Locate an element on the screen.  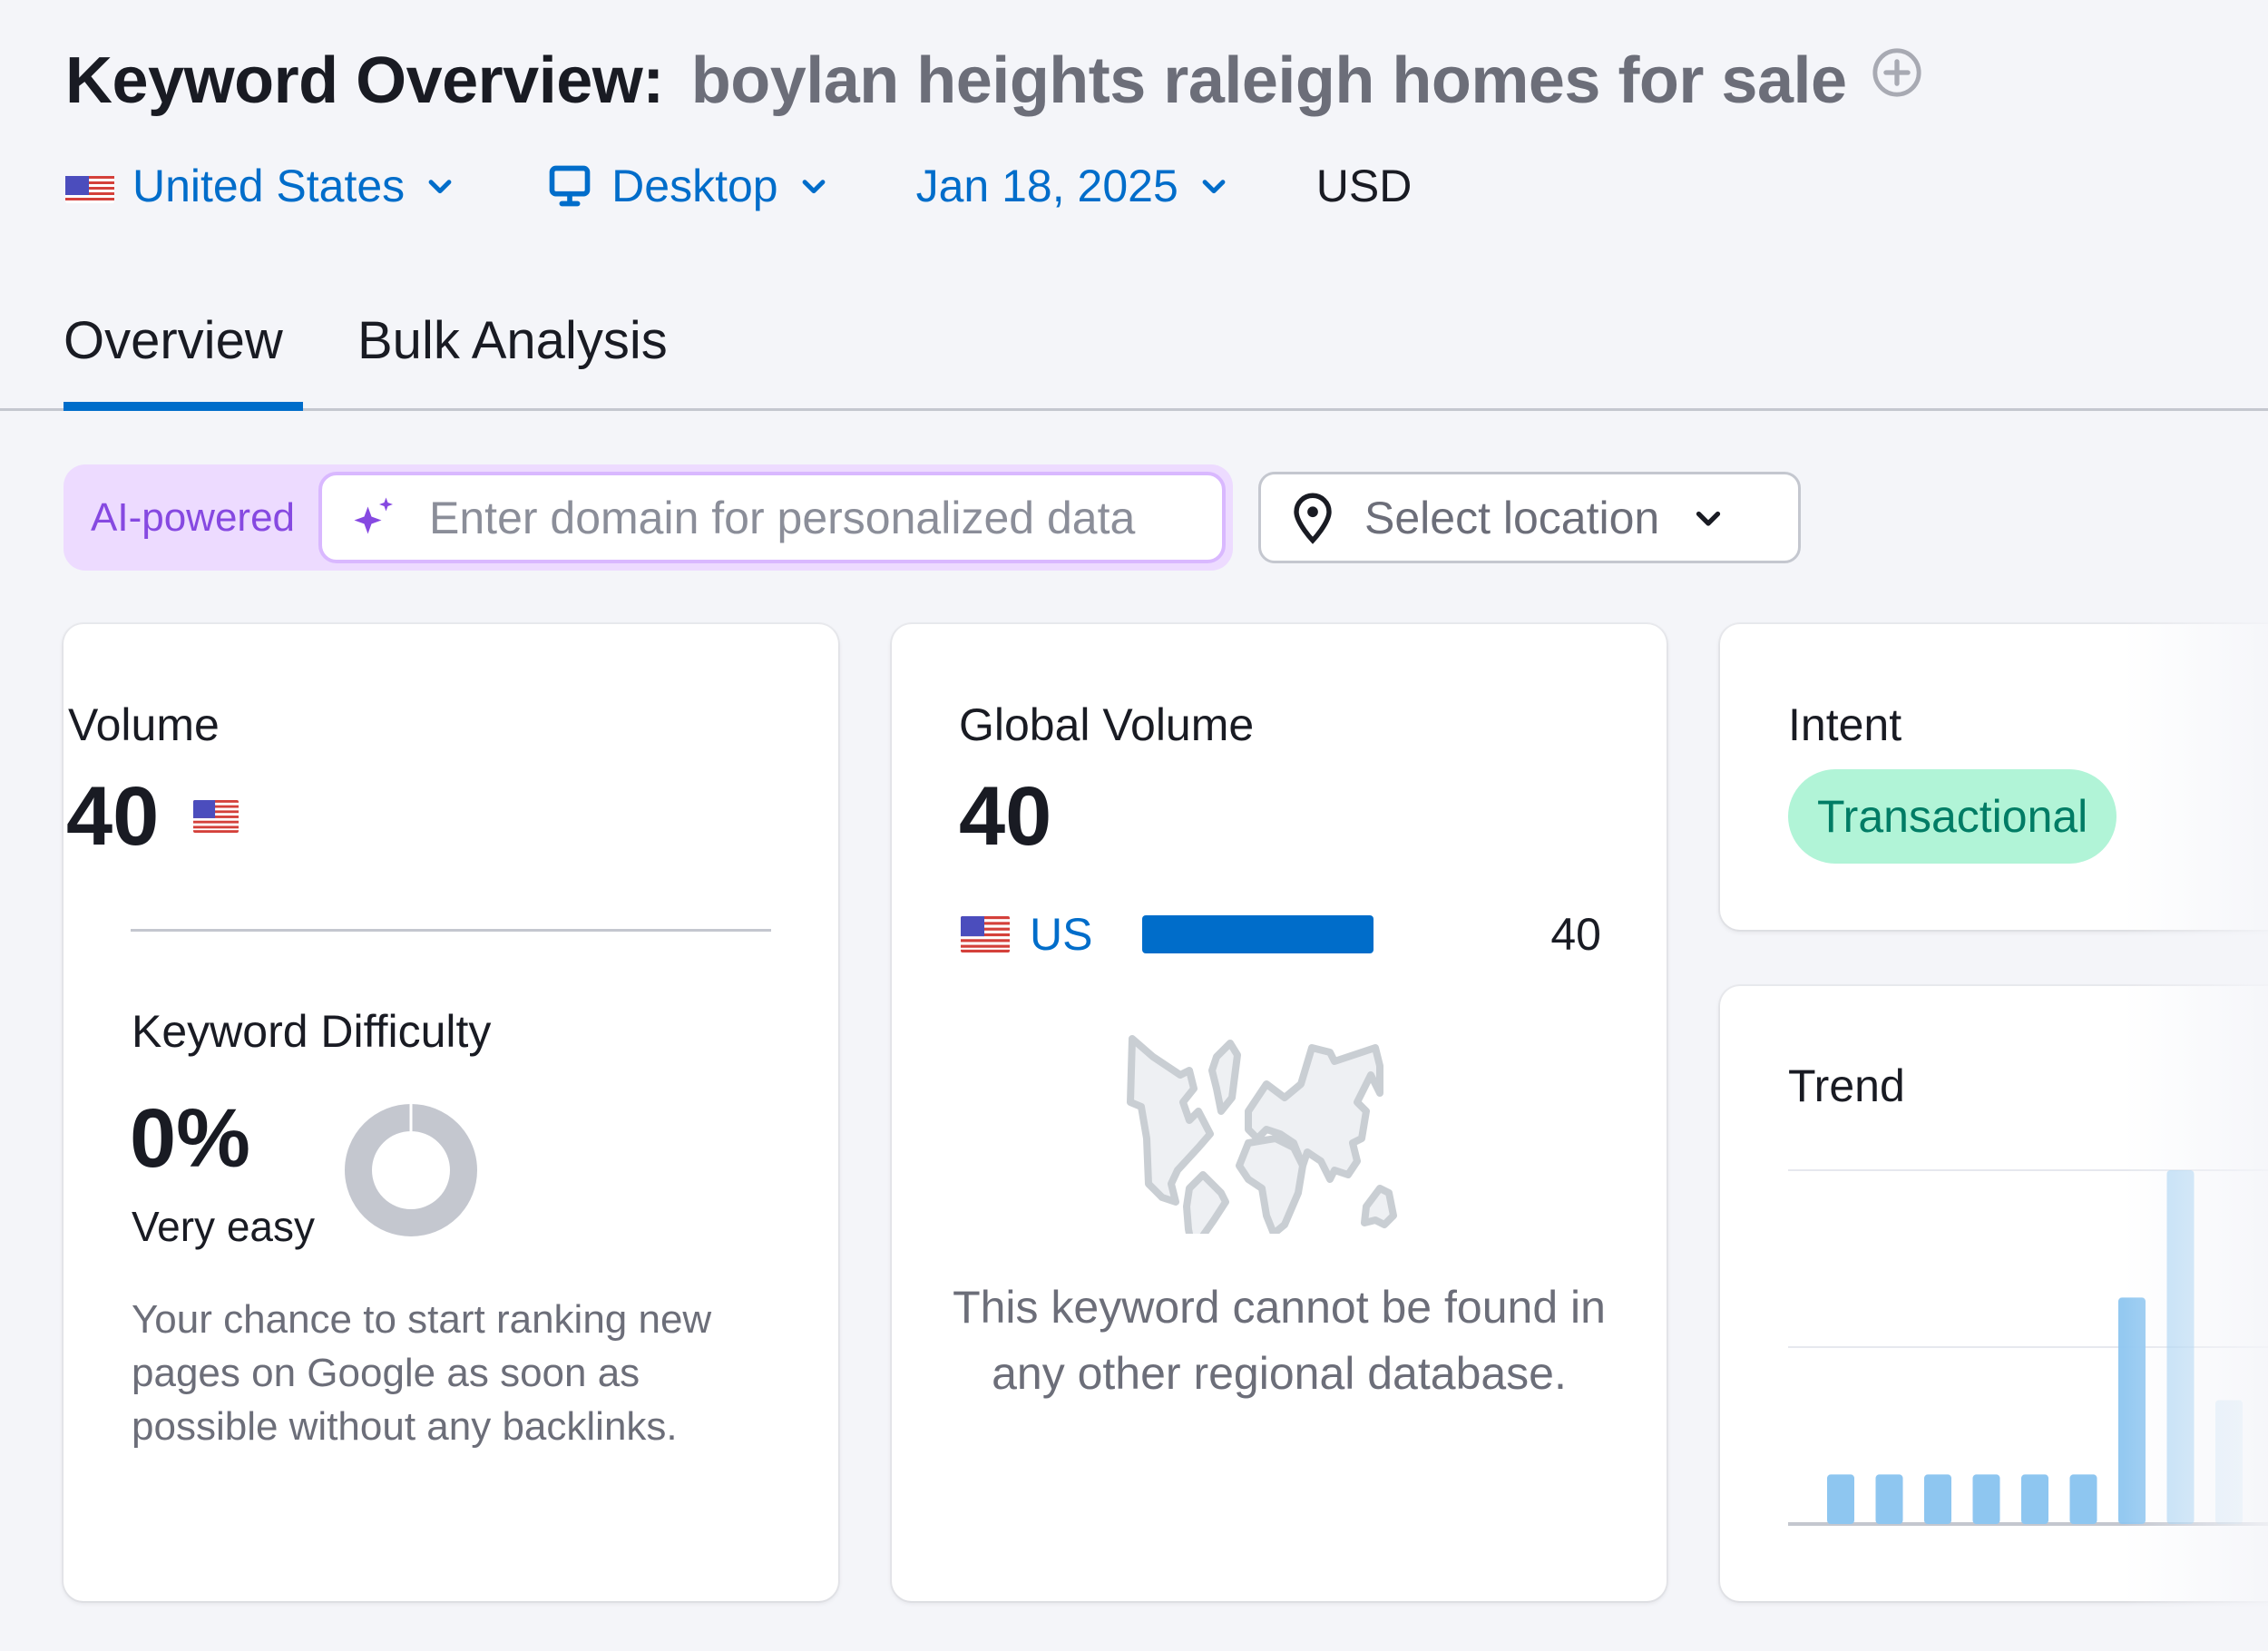
country-label: United States is located at coordinates (269, 186).